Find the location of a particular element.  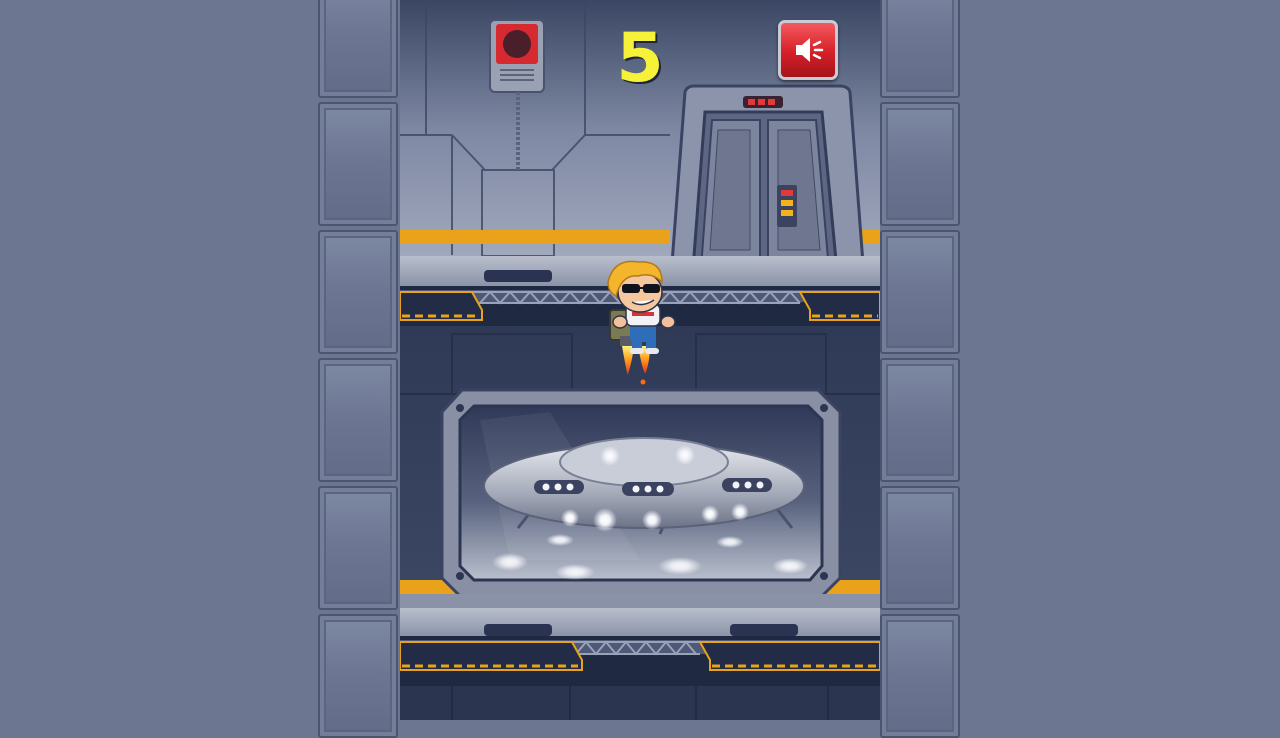

right-side-panel is located at coordinates (920, 369).